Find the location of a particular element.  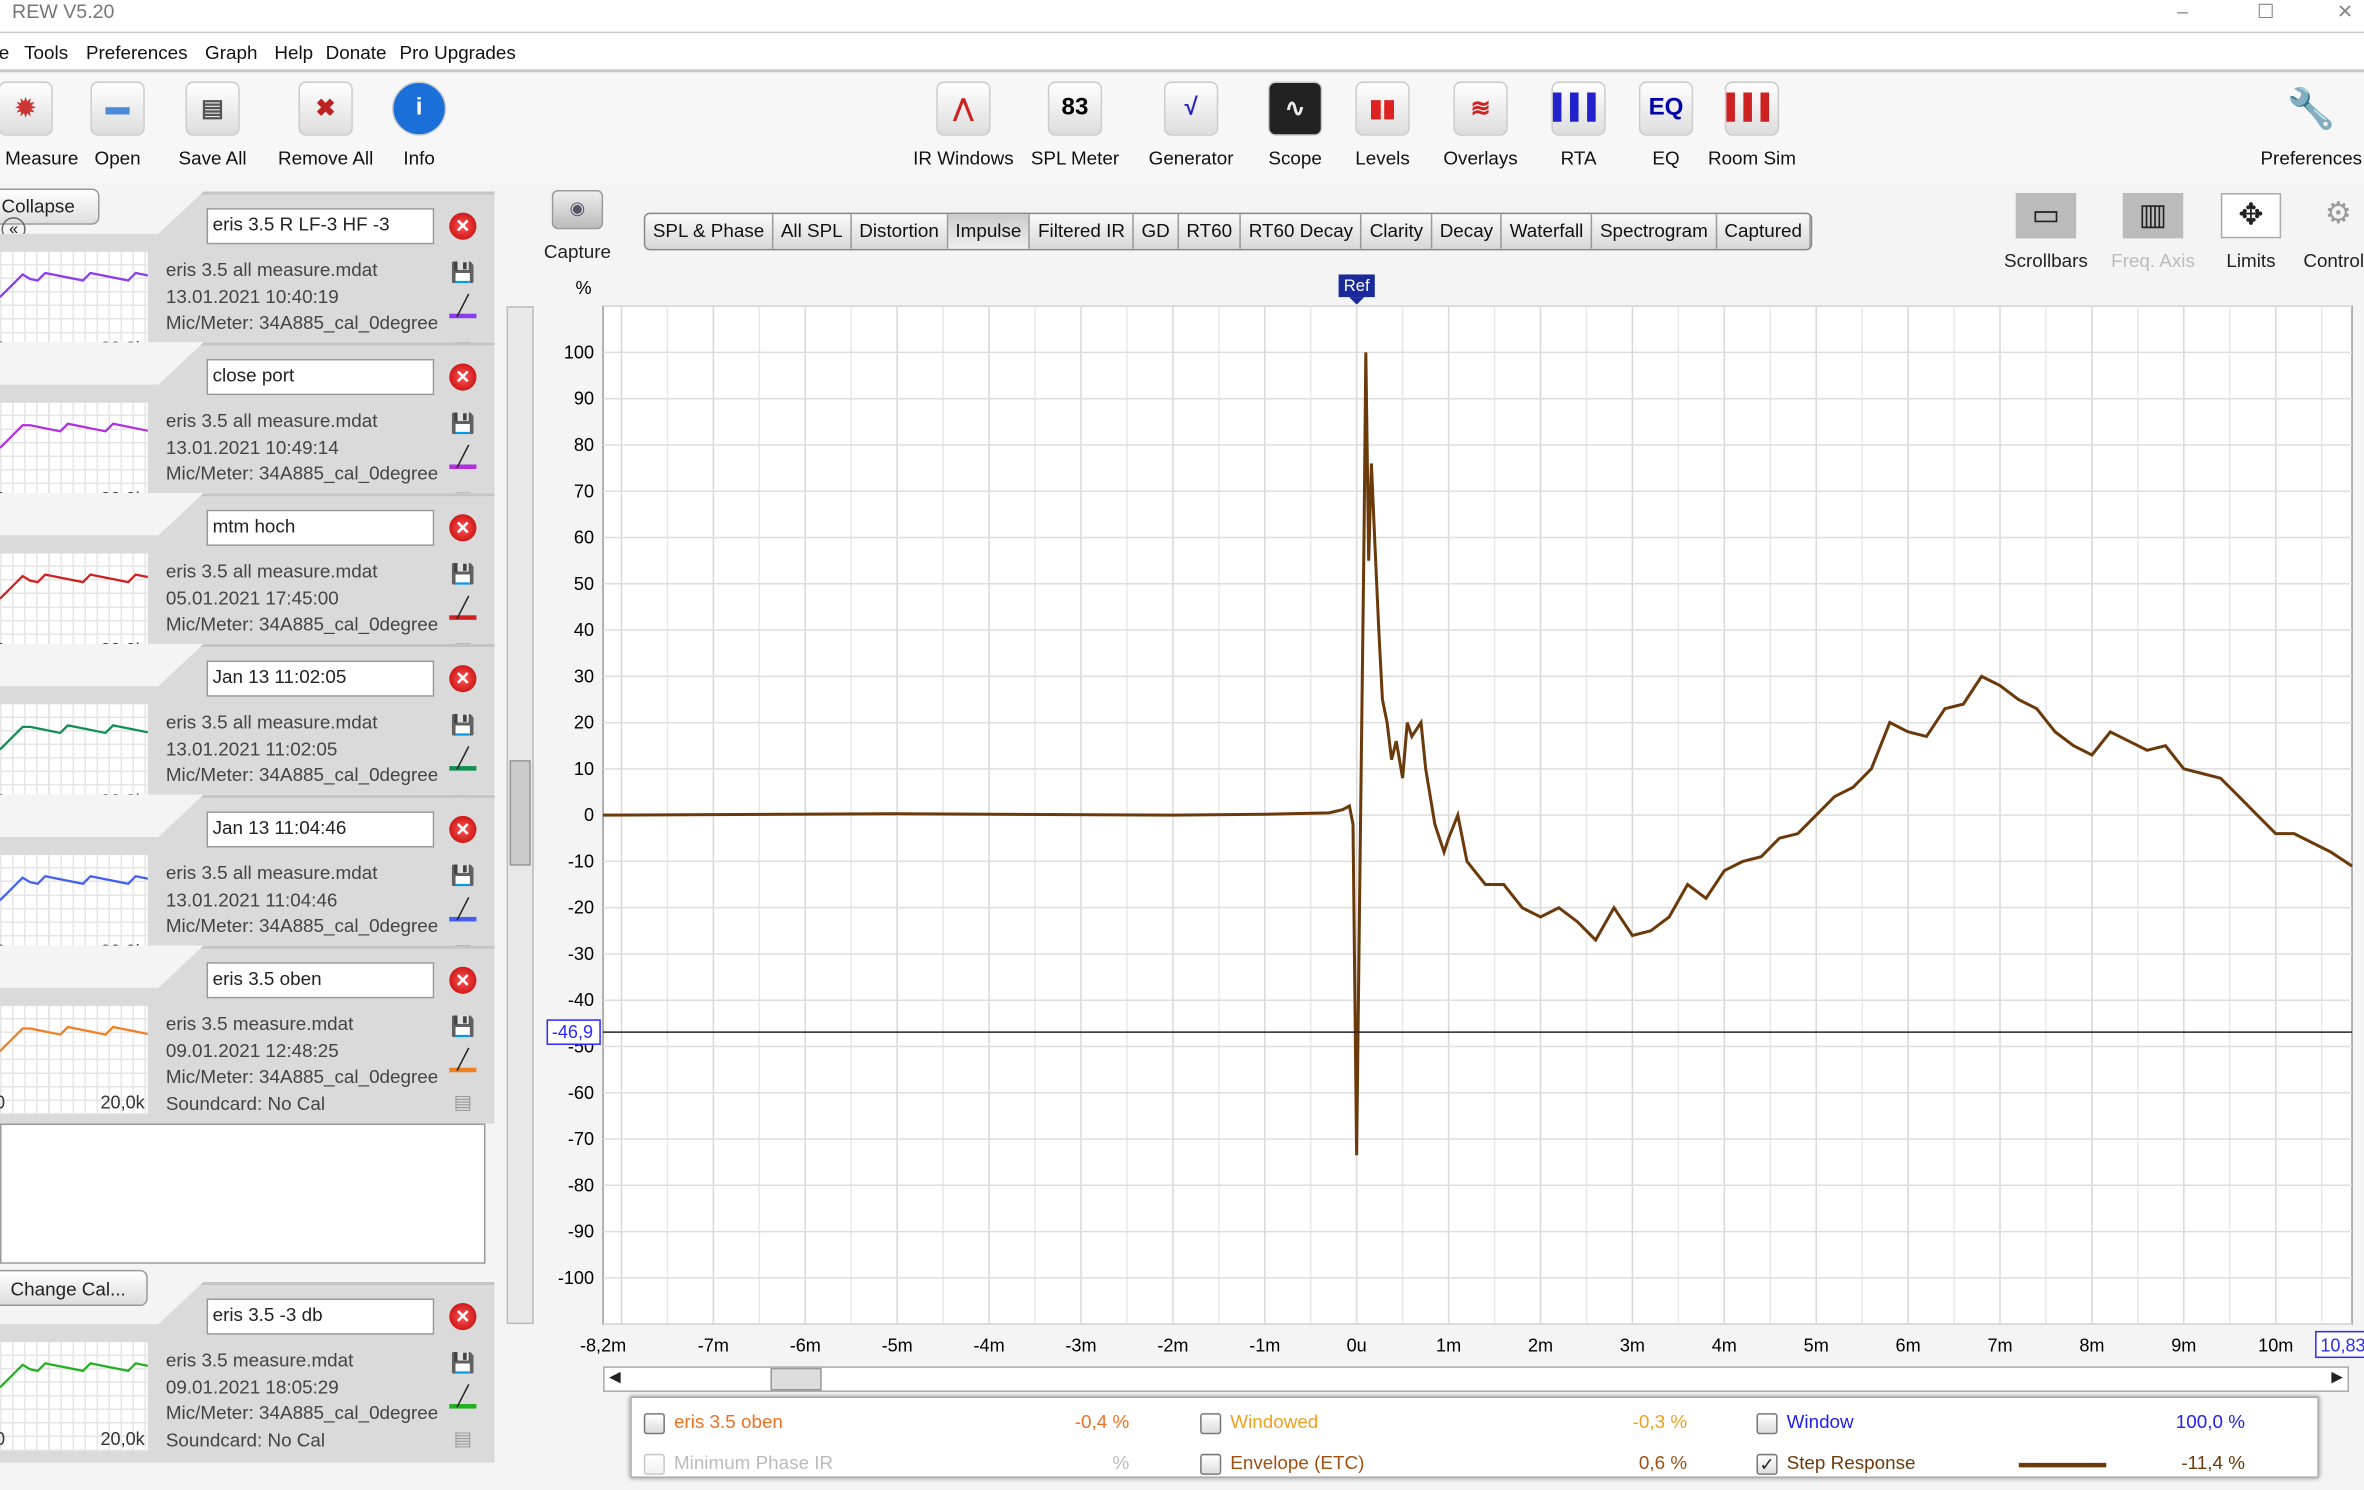

room-sim-button: ▌▌▌ Room Sim is located at coordinates (1752, 125).